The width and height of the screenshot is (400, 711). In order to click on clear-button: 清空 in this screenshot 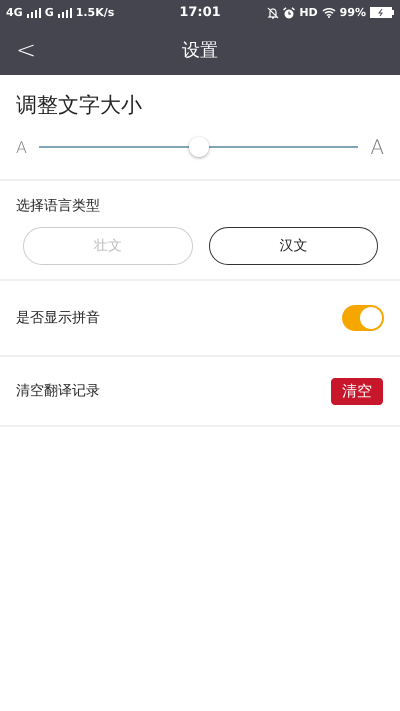, I will do `click(357, 391)`.